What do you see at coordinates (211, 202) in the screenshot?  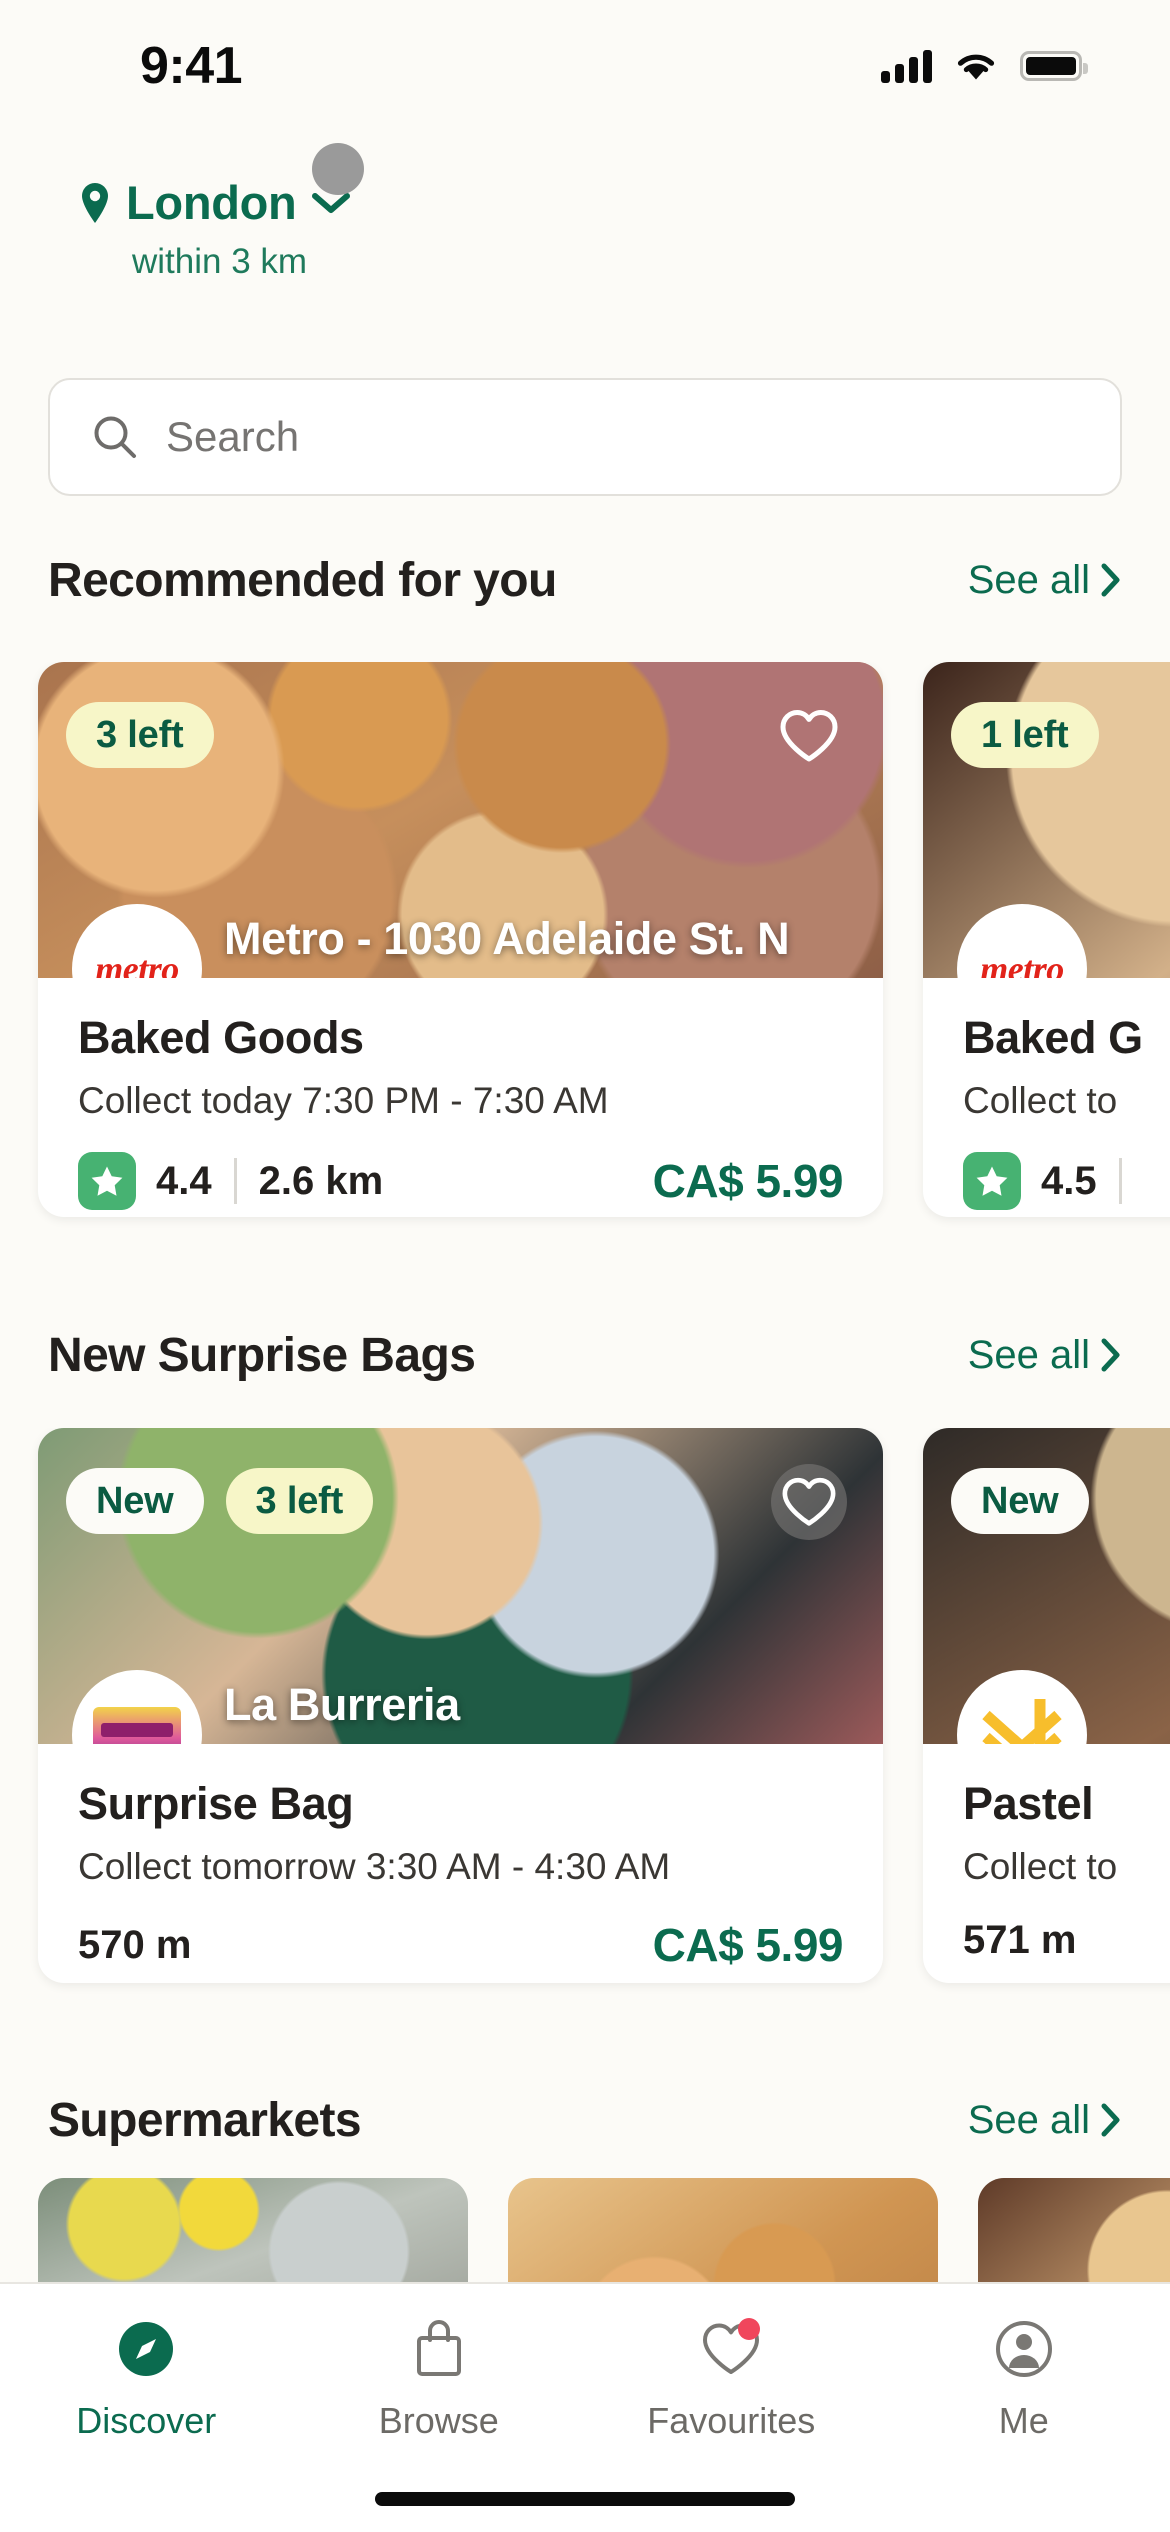 I see `location-city: London` at bounding box center [211, 202].